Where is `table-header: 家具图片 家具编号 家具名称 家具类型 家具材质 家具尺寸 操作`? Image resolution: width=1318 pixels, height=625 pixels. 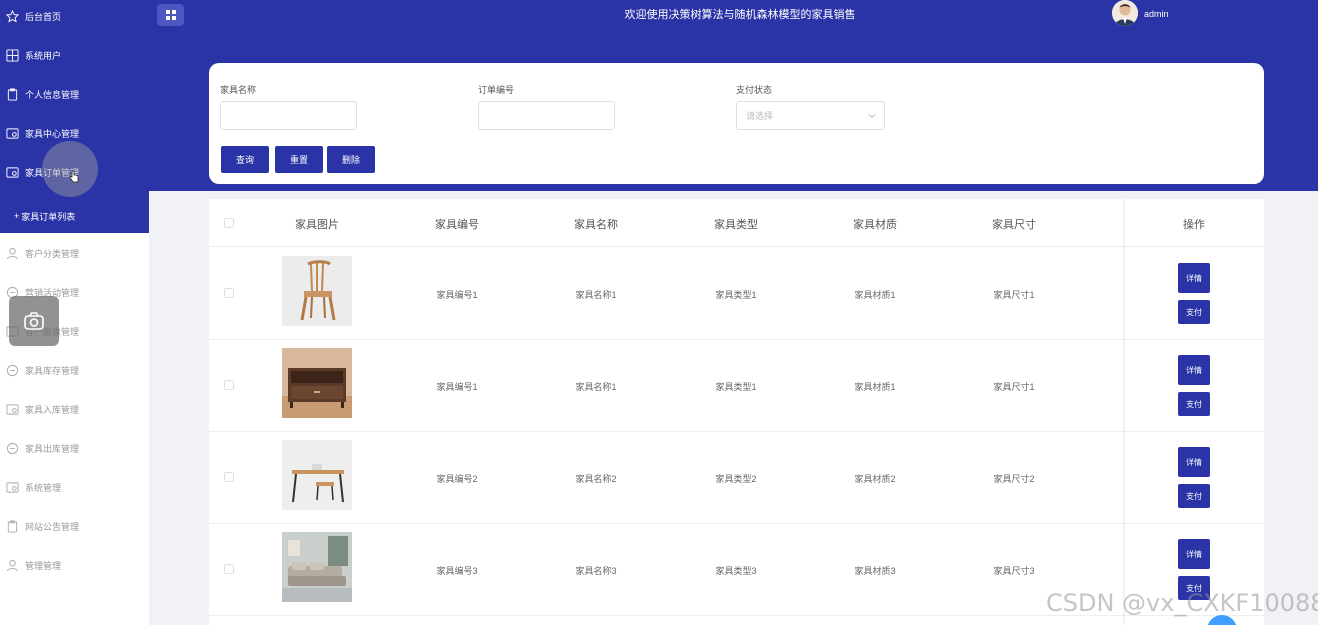 table-header: 家具图片 家具编号 家具名称 家具类型 家具材质 家具尺寸 操作 is located at coordinates (736, 223).